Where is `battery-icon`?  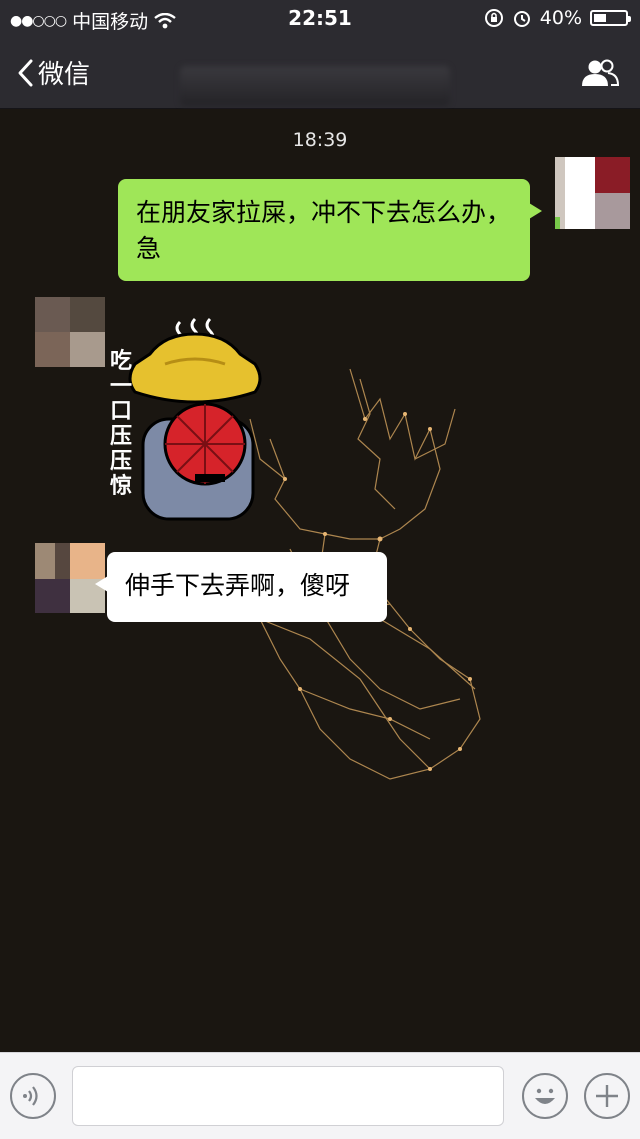 battery-icon is located at coordinates (610, 18).